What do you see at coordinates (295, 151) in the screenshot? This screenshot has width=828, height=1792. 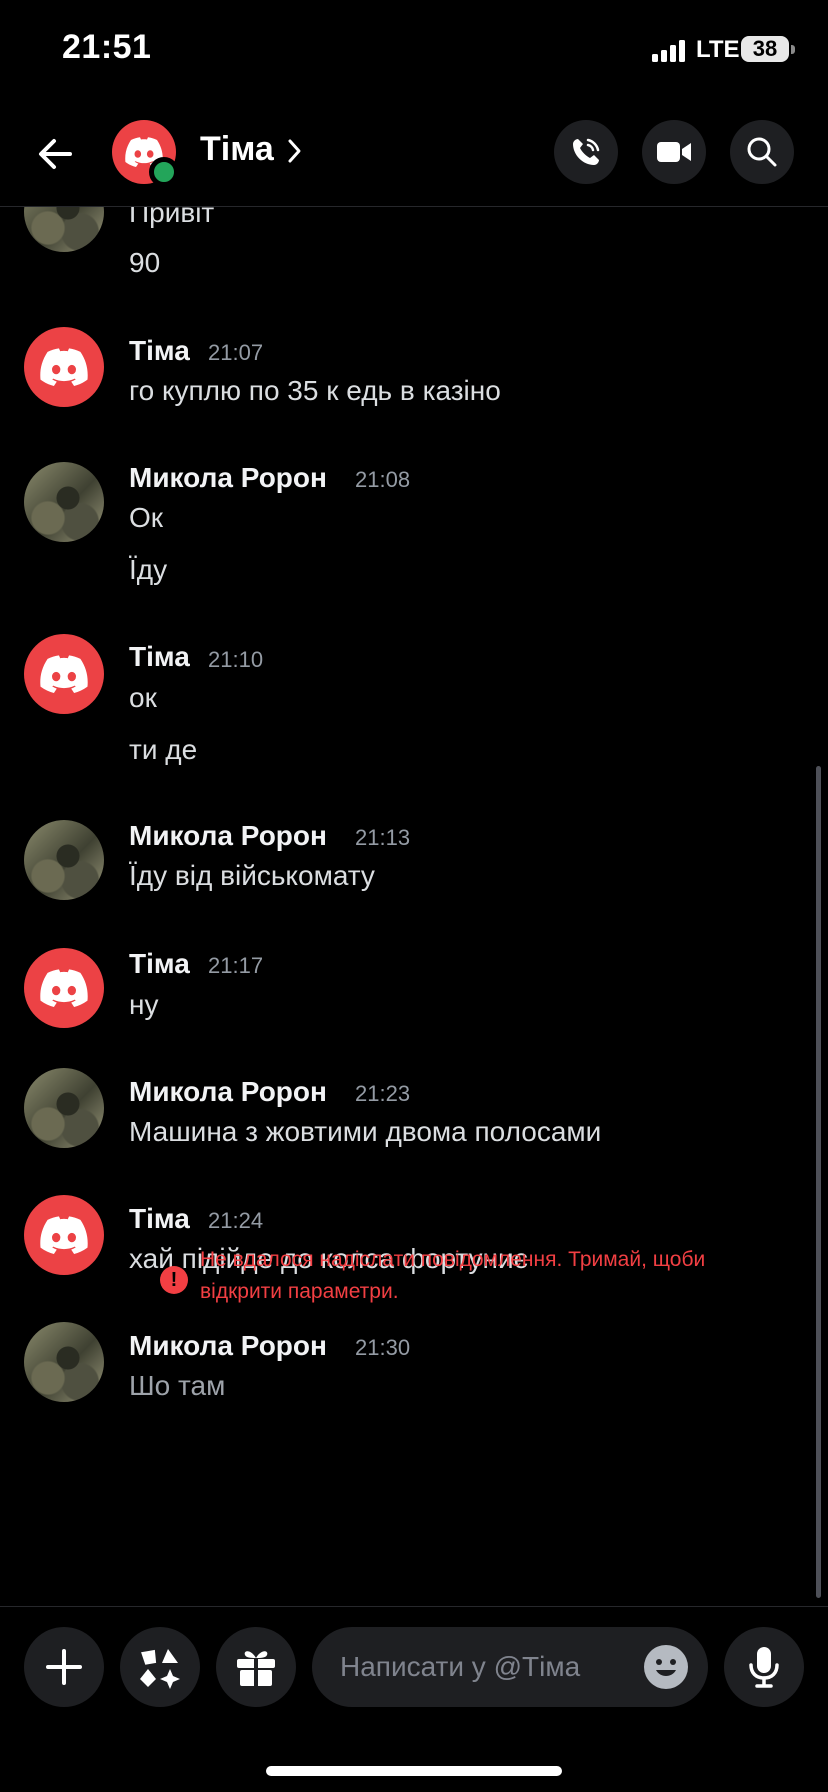 I see `chevron-right-icon` at bounding box center [295, 151].